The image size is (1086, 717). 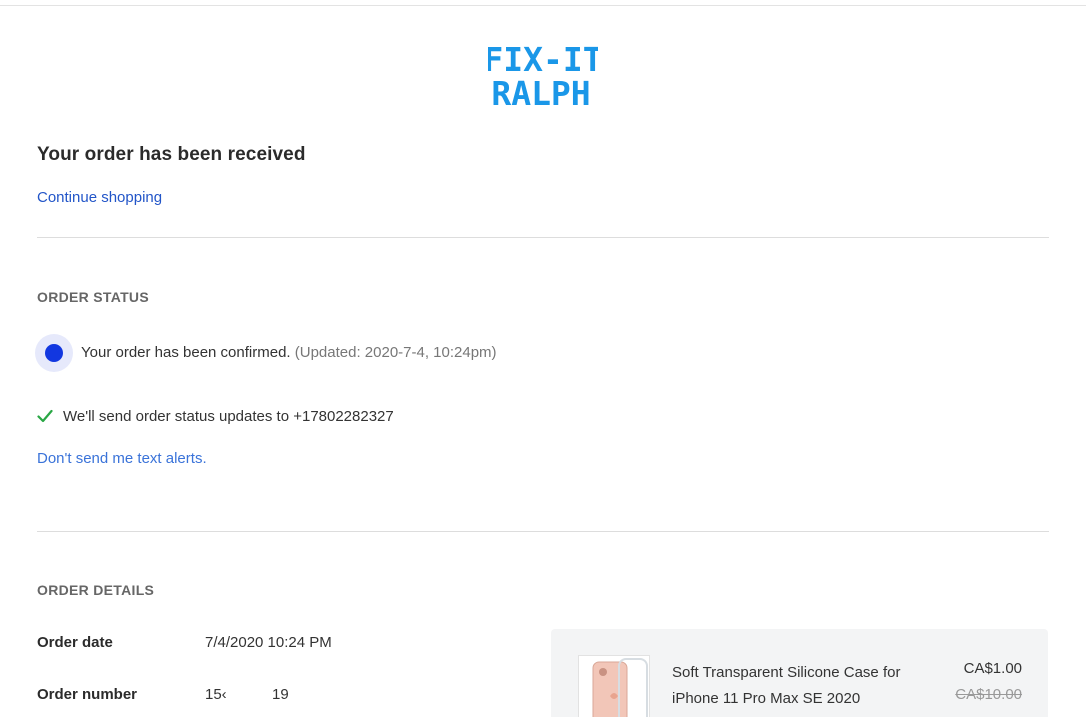 I want to click on order-number-value-start: 15‹, so click(x=216, y=694).